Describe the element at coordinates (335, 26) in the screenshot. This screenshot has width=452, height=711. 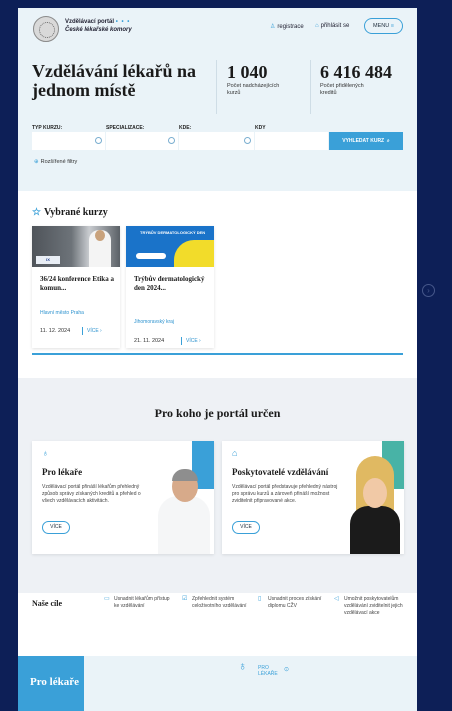
I see `login-label: přihlásit se` at that location.